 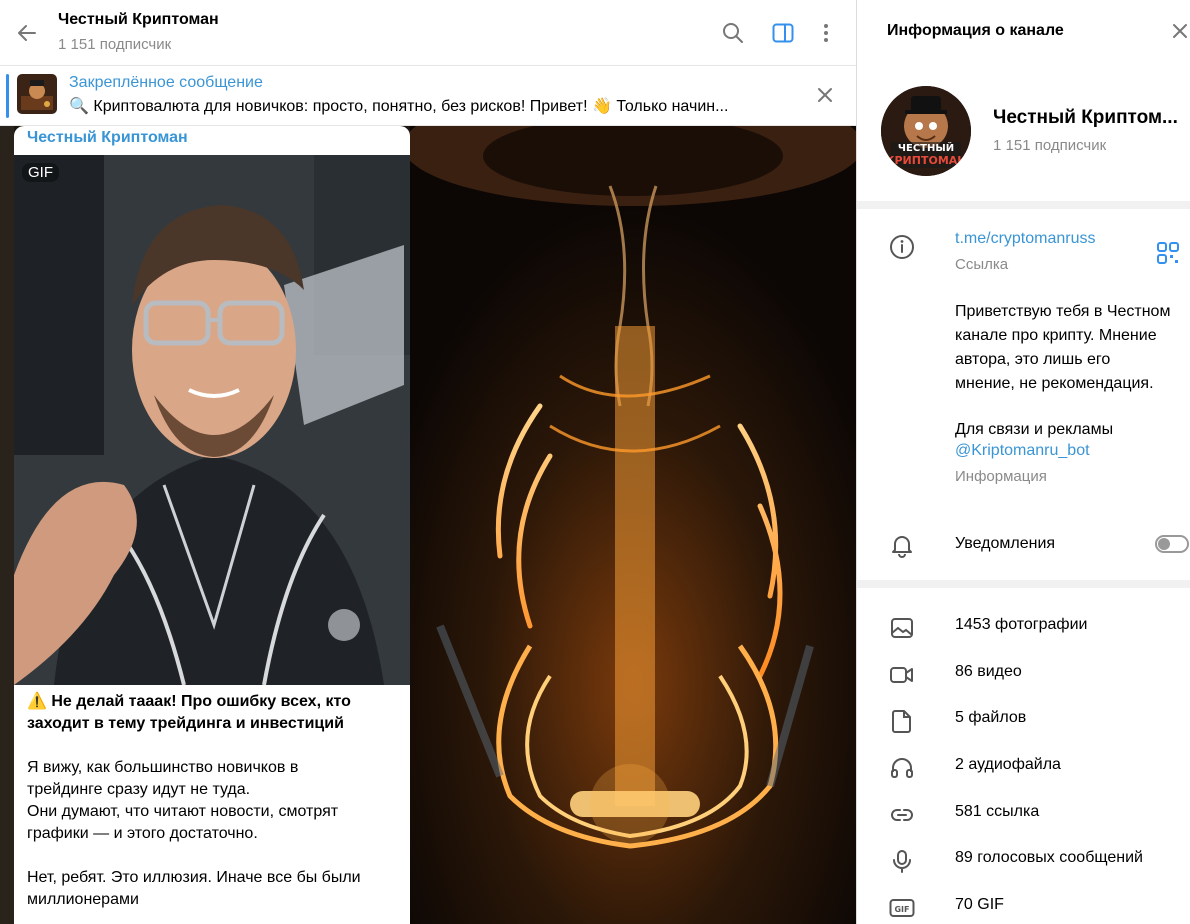 What do you see at coordinates (1063, 311) in the screenshot?
I see `description-line1: Приветствую тебя в Честном` at bounding box center [1063, 311].